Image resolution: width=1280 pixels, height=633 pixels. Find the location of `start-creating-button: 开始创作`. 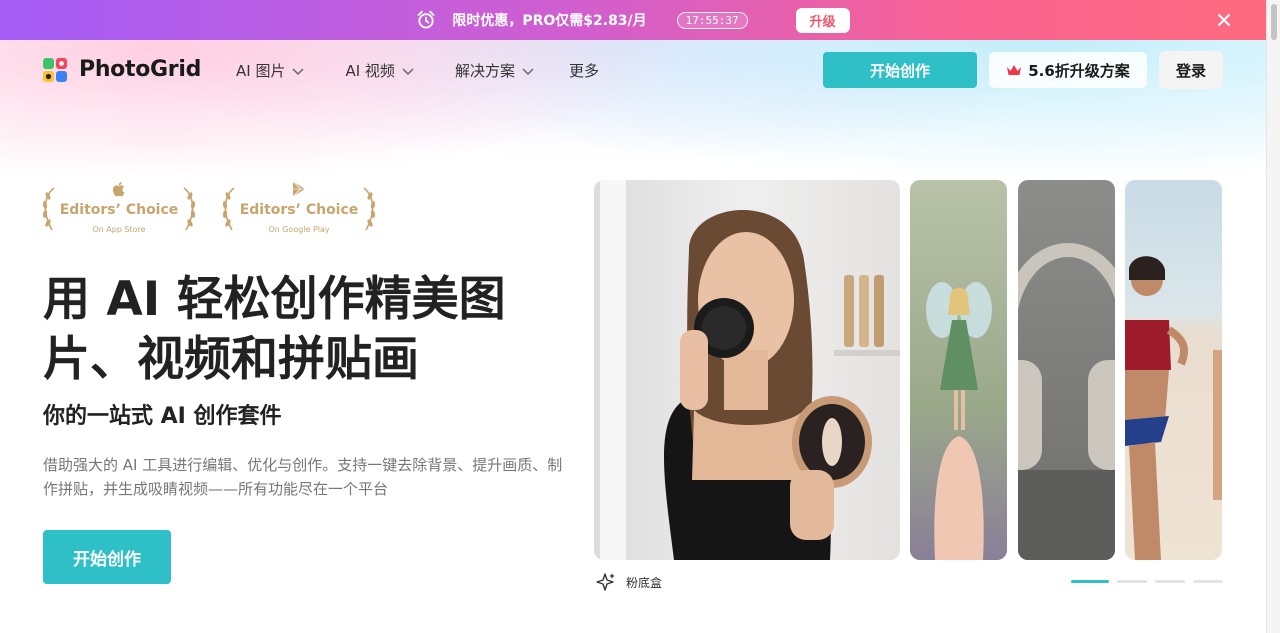

start-creating-button: 开始创作 is located at coordinates (900, 70).